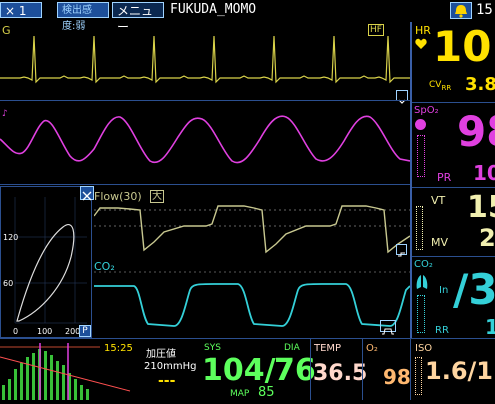 This screenshot has width=495, height=404. I want to click on o2-label: O₂, so click(372, 348).